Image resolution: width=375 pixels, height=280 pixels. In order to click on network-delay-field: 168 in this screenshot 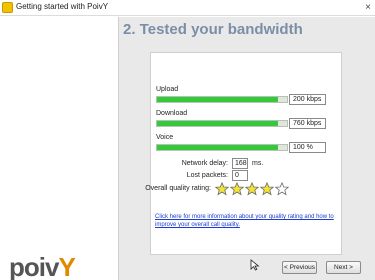, I will do `click(240, 163)`.